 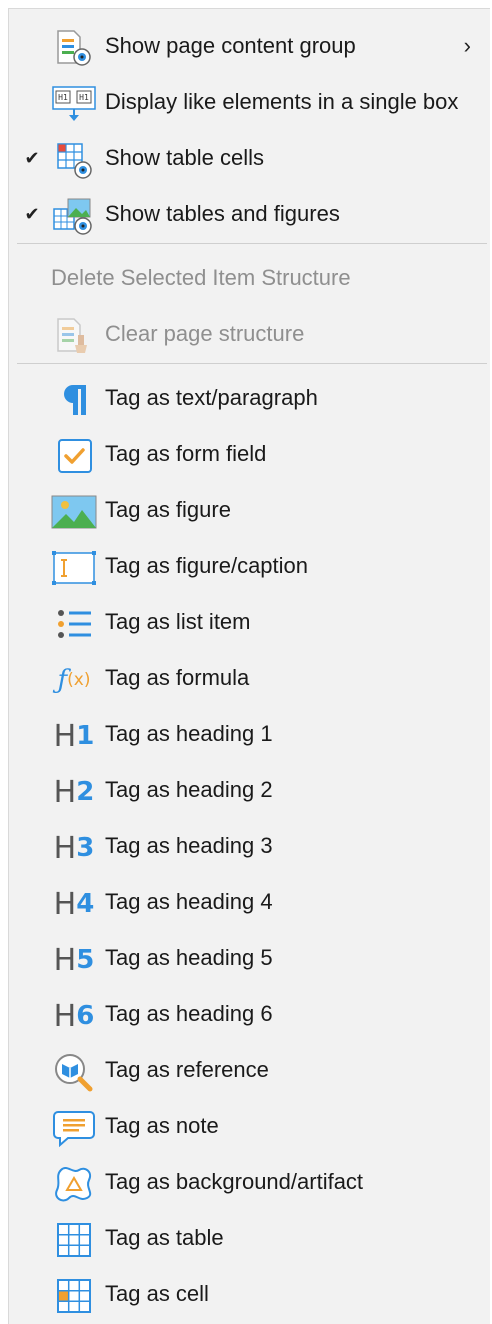 I want to click on tag-list-item-item: Tag as list item, so click(x=249, y=622).